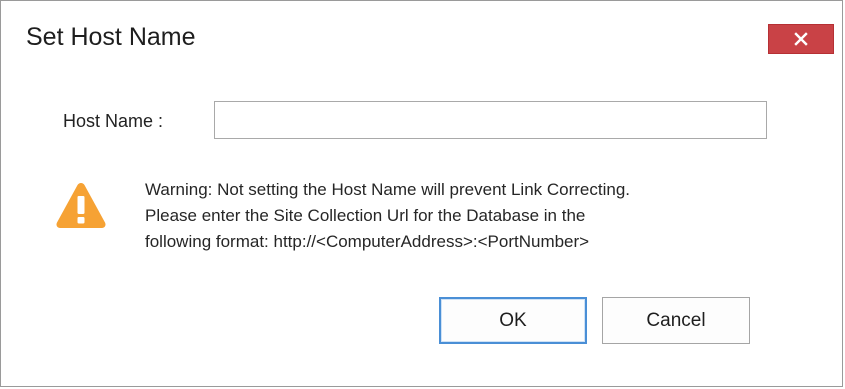  What do you see at coordinates (676, 320) in the screenshot?
I see `cancel-button: Cancel` at bounding box center [676, 320].